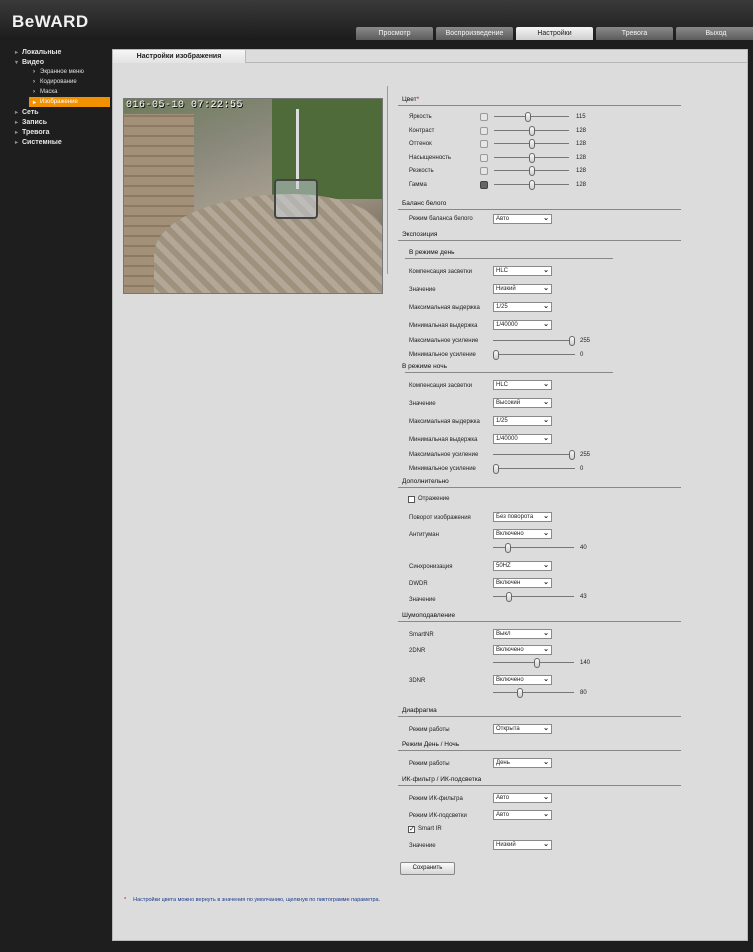 This screenshot has height=952, width=753. I want to click on select-value: Низкий, so click(506, 289).